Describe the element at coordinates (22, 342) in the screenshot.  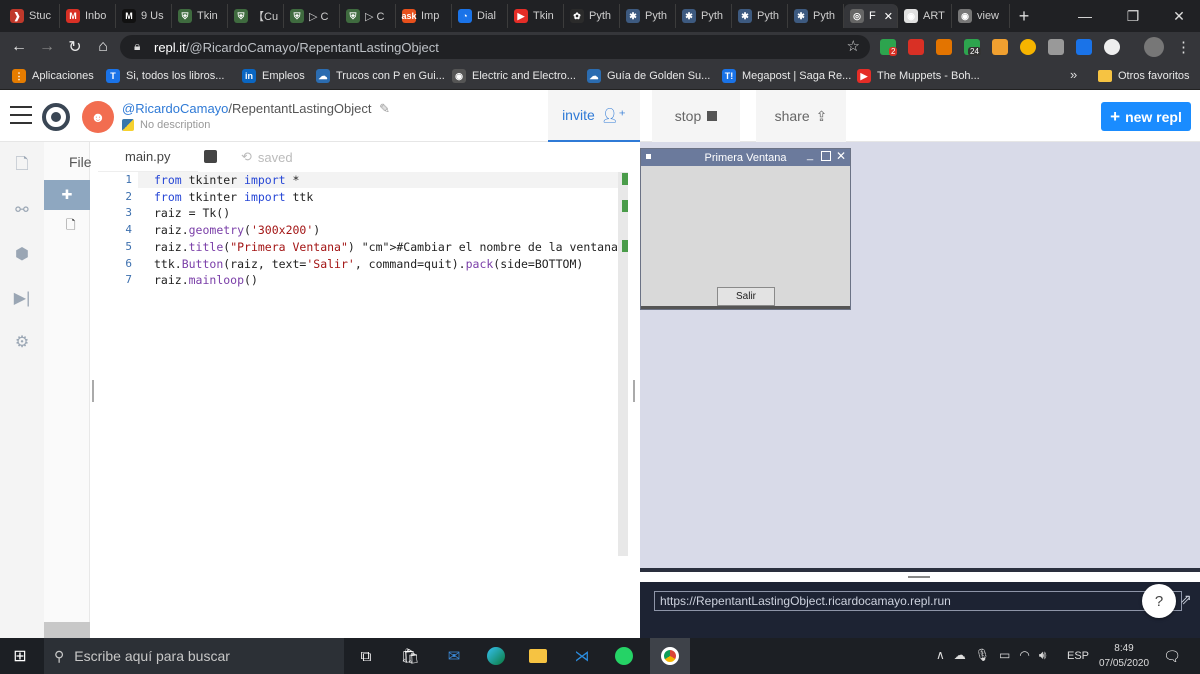
I see `settings-gear-icon: ⚙` at that location.